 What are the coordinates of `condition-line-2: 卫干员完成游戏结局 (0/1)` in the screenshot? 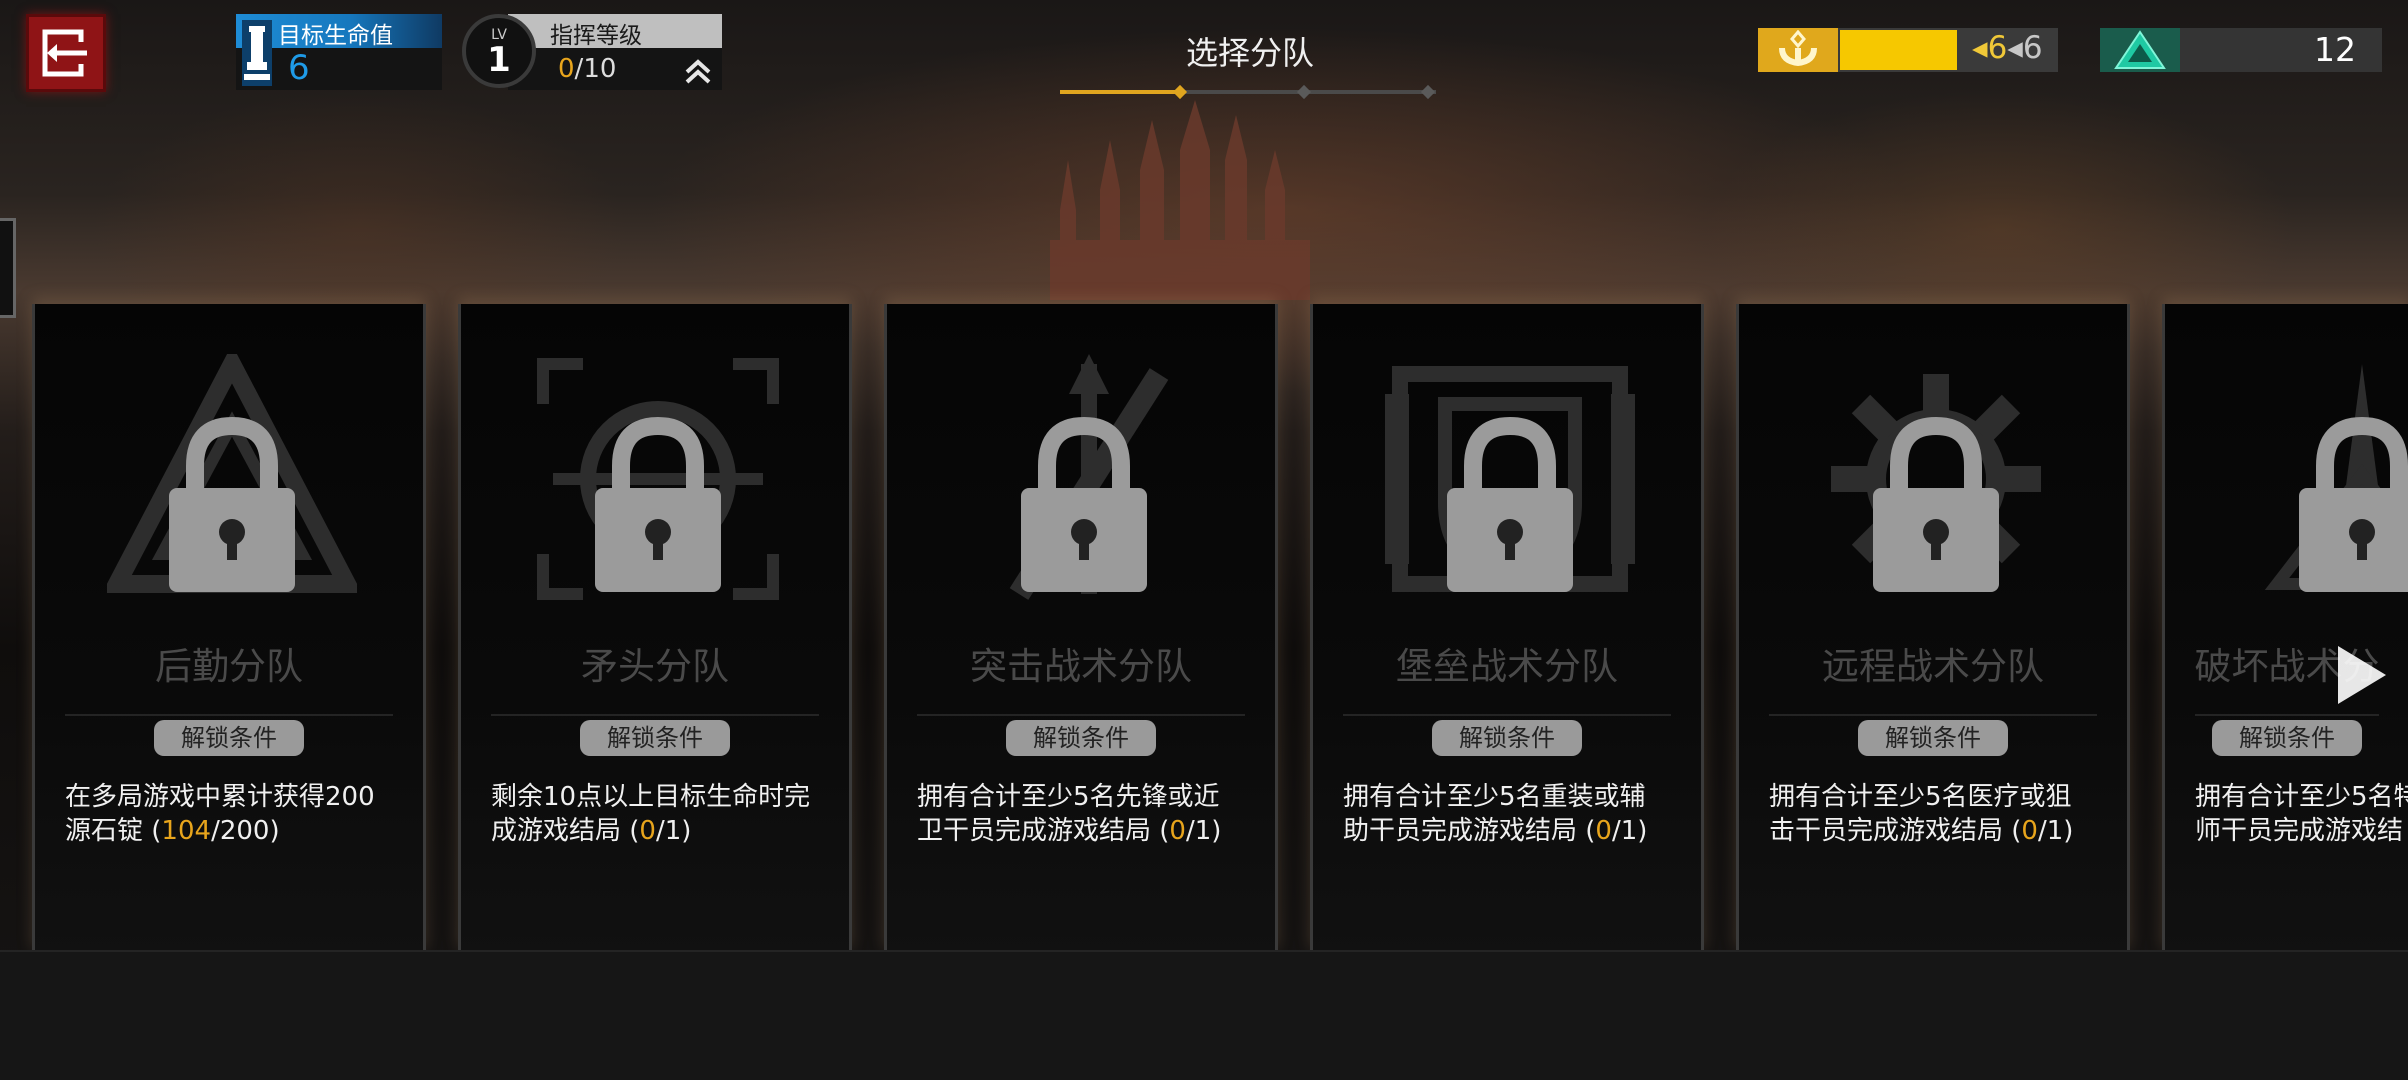 It's located at (1087, 831).